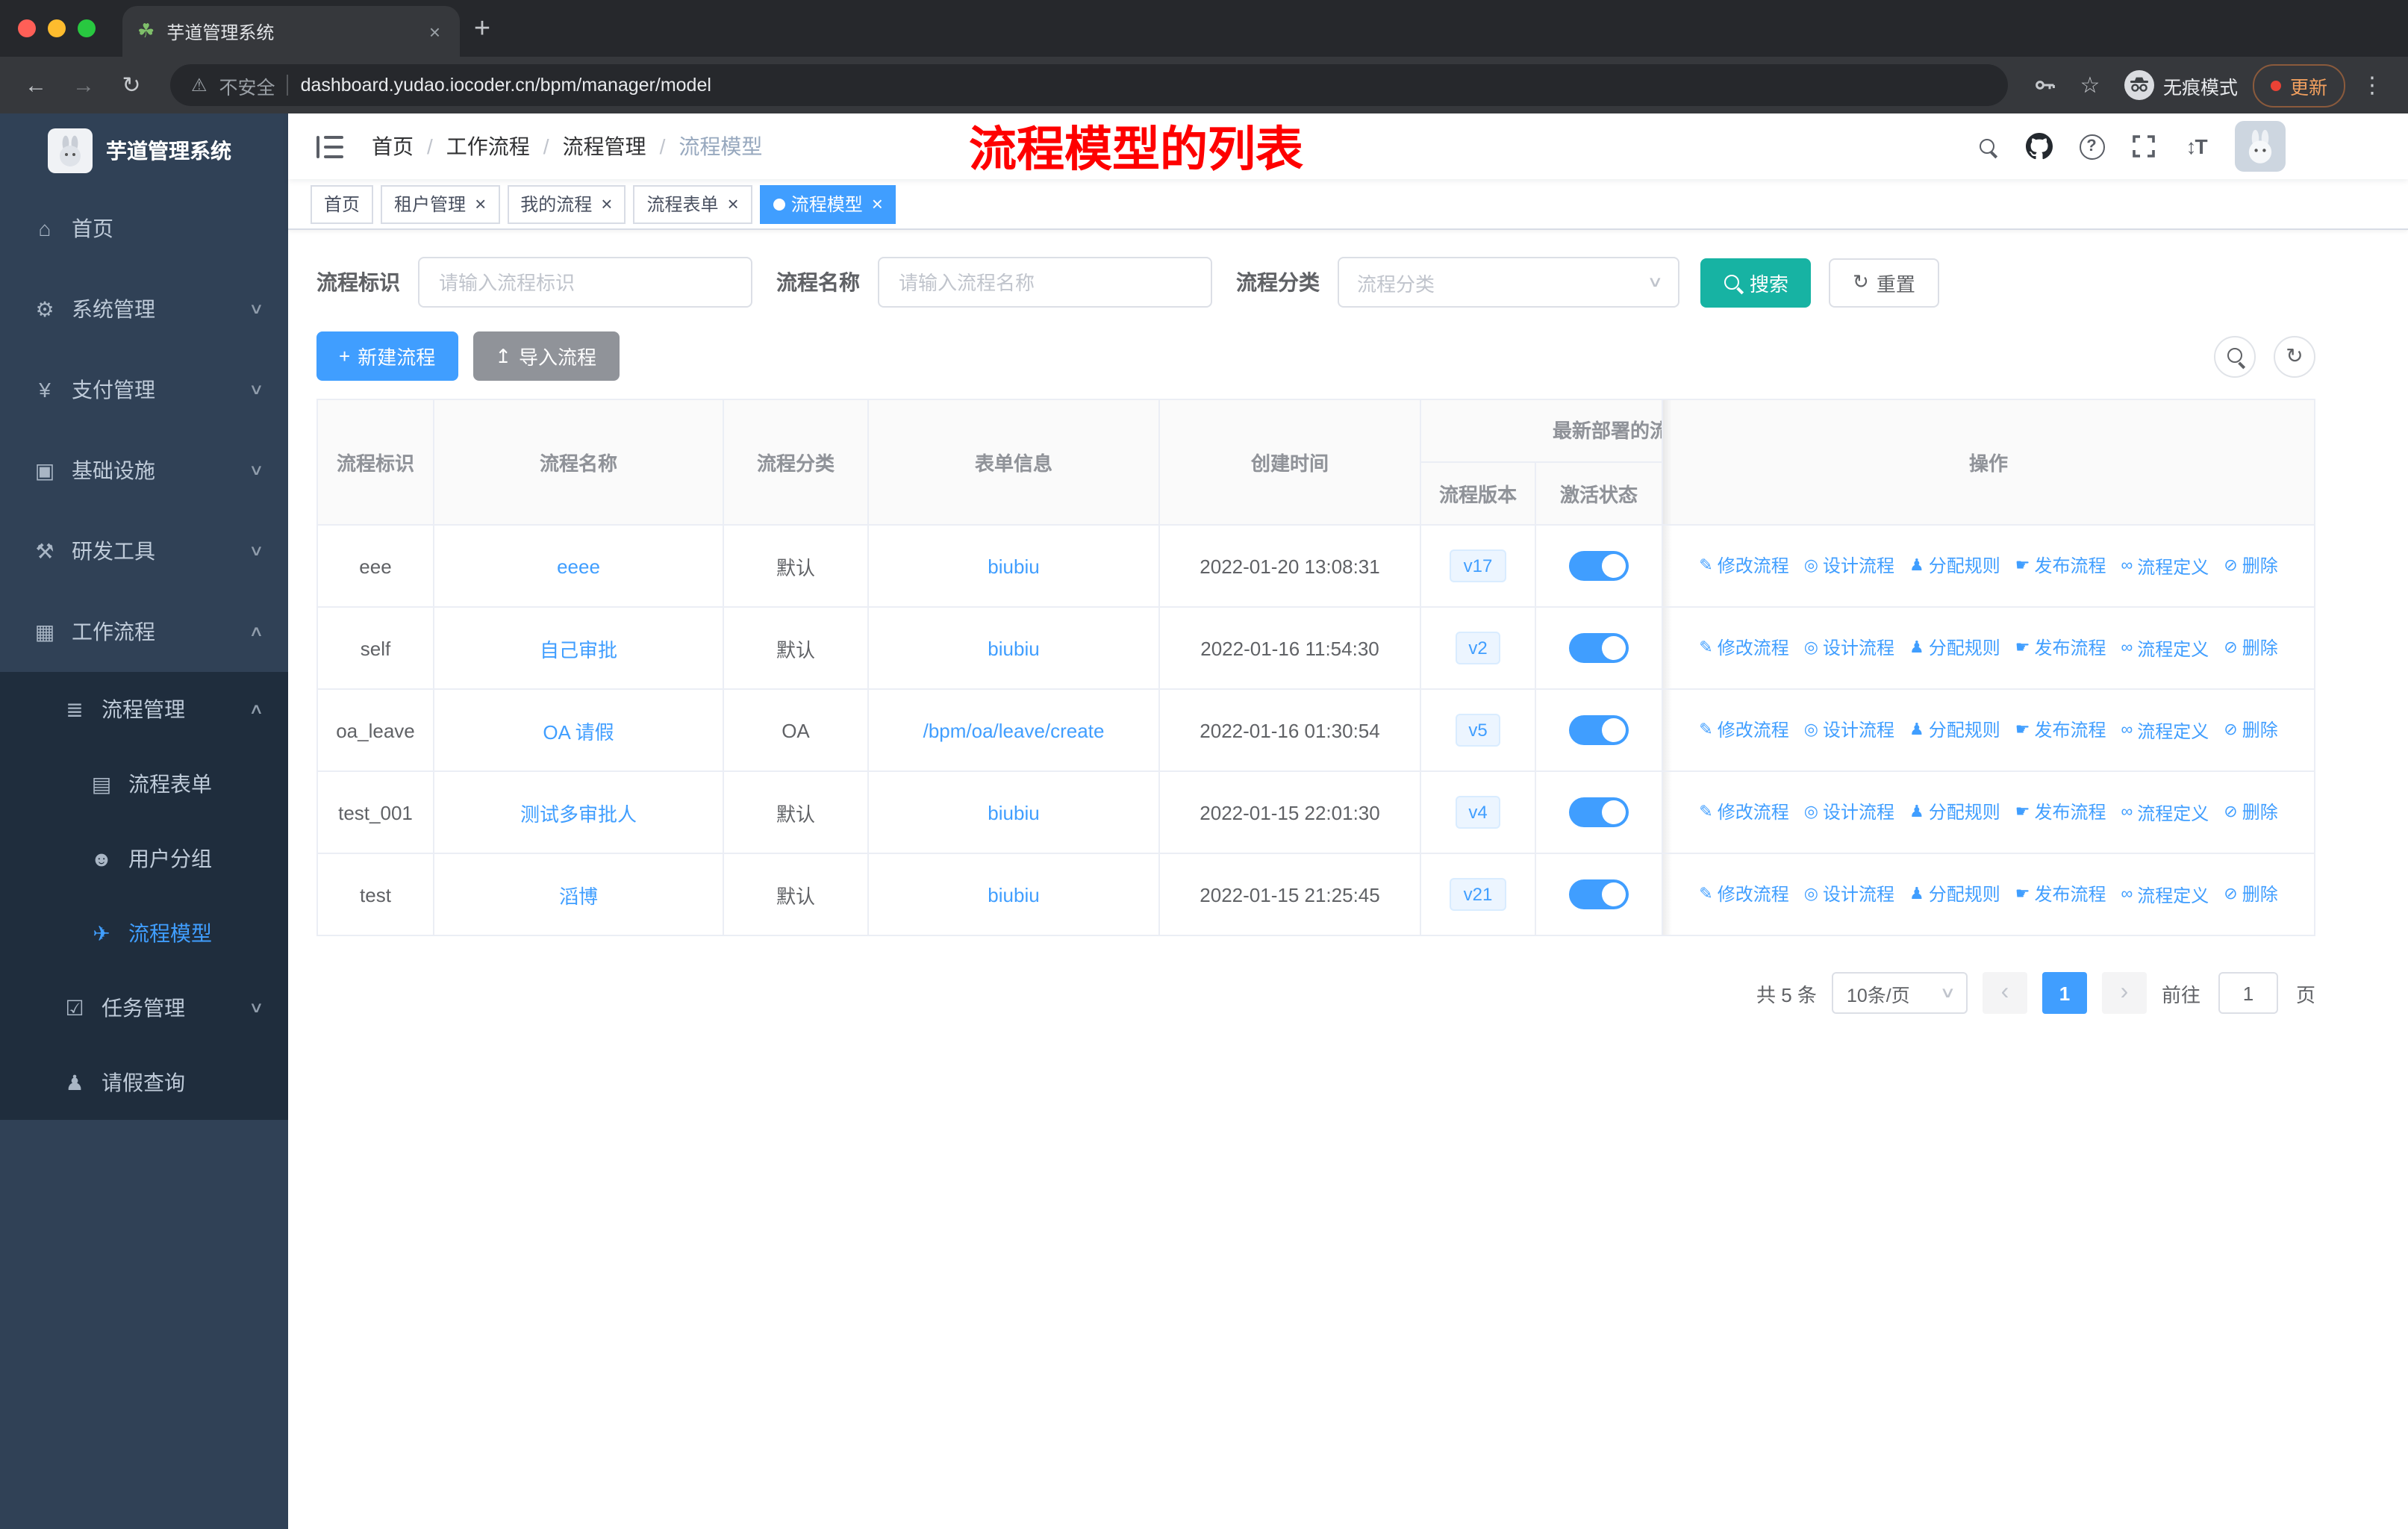 The width and height of the screenshot is (2408, 1529). What do you see at coordinates (578, 566) in the screenshot?
I see `process-name-link: eeee` at bounding box center [578, 566].